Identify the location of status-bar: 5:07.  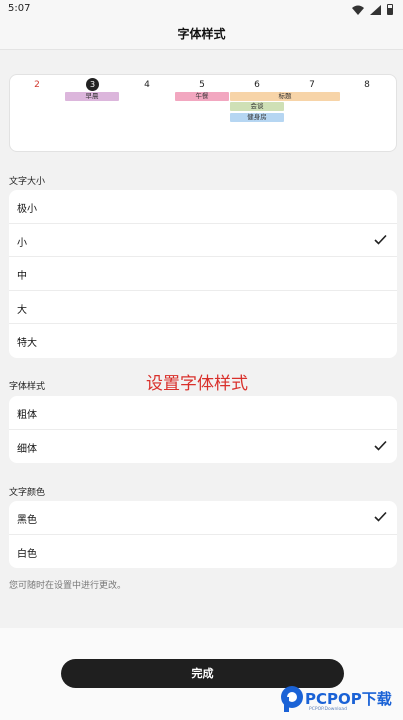
(201, 10).